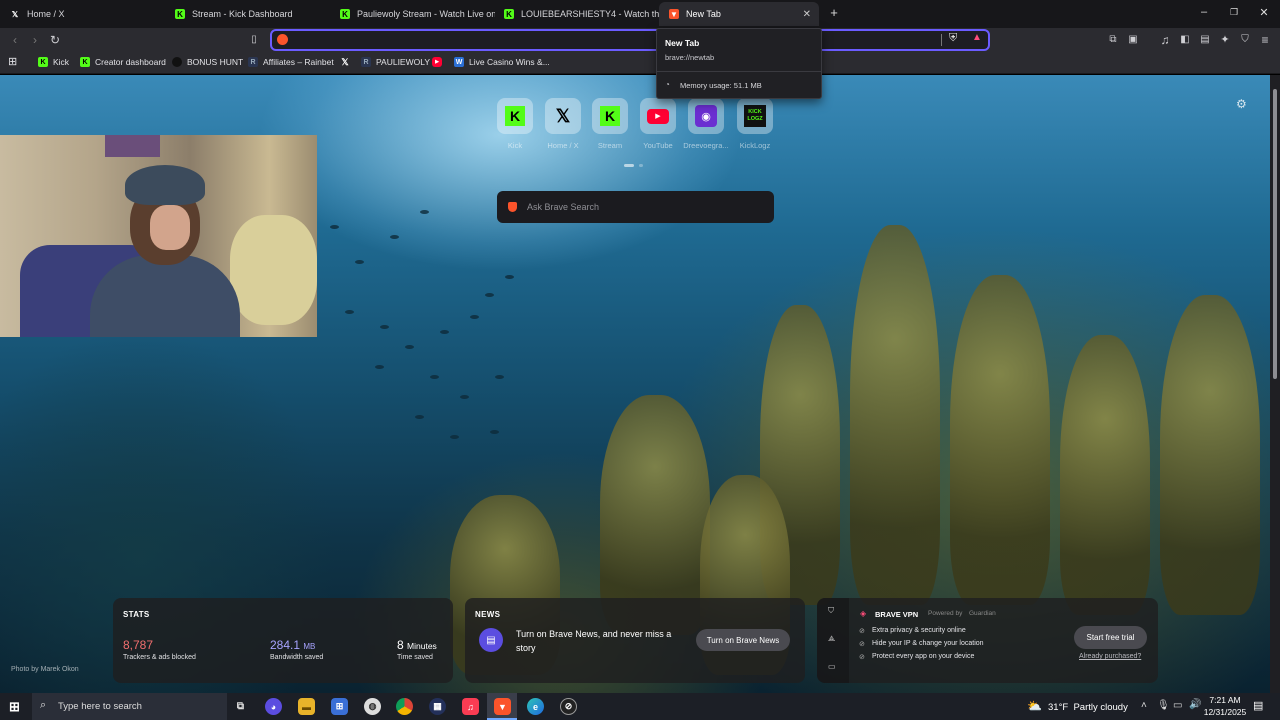 The width and height of the screenshot is (1280, 720). I want to click on microphone-icon: 🎙, so click(1163, 705).